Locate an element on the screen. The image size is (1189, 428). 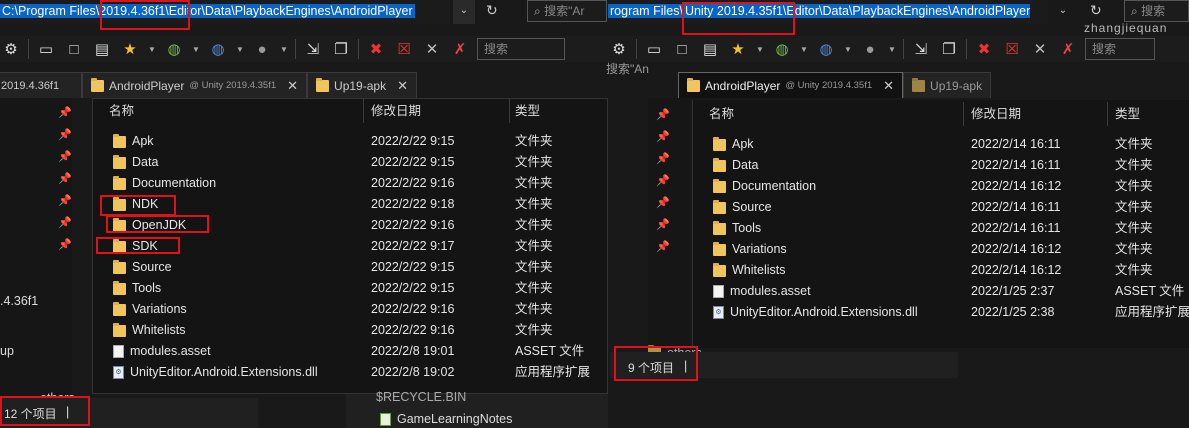
table-row: Variations 2022/2/14 16:12 文件夹 is located at coordinates (941, 249).